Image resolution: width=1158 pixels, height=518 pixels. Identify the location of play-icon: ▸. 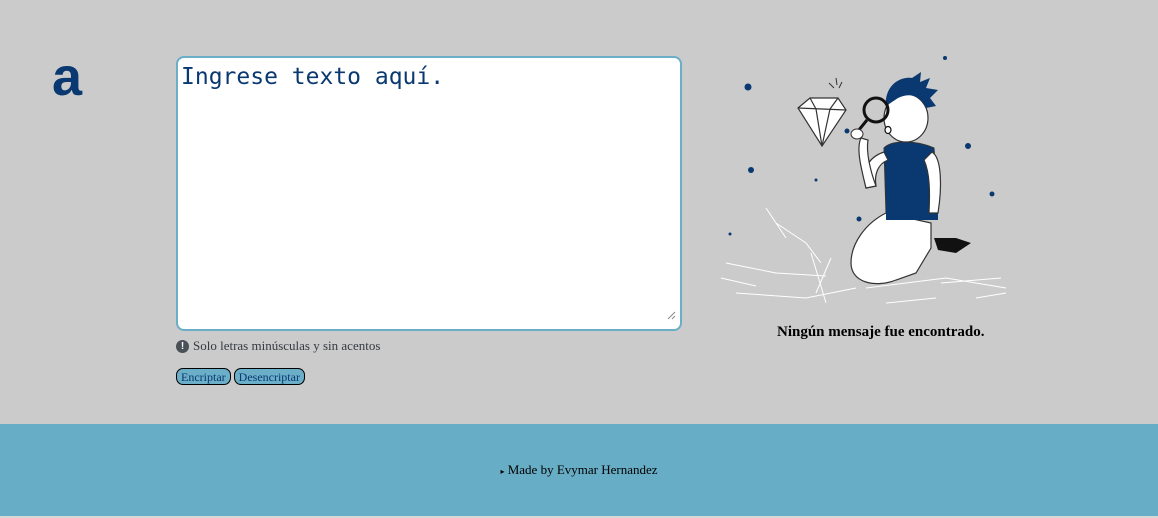
(502, 471).